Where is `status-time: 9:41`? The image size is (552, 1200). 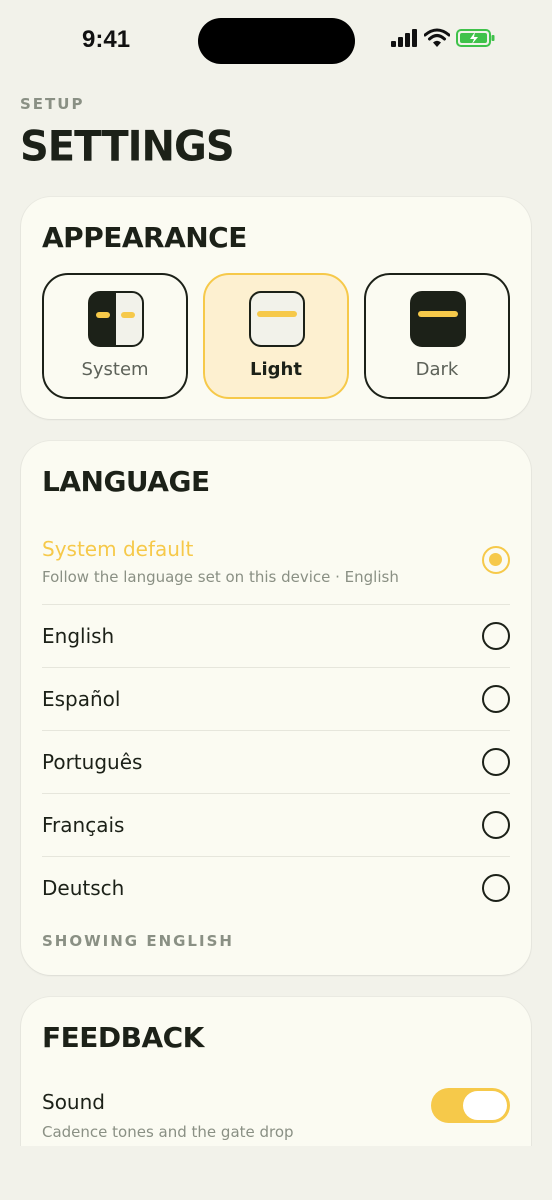 status-time: 9:41 is located at coordinates (106, 39).